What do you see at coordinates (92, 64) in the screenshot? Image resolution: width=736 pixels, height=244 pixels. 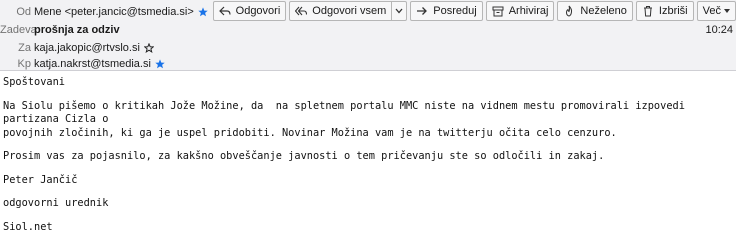 I see `cc-address-text: katja.nakrst@tsmedia.si` at bounding box center [92, 64].